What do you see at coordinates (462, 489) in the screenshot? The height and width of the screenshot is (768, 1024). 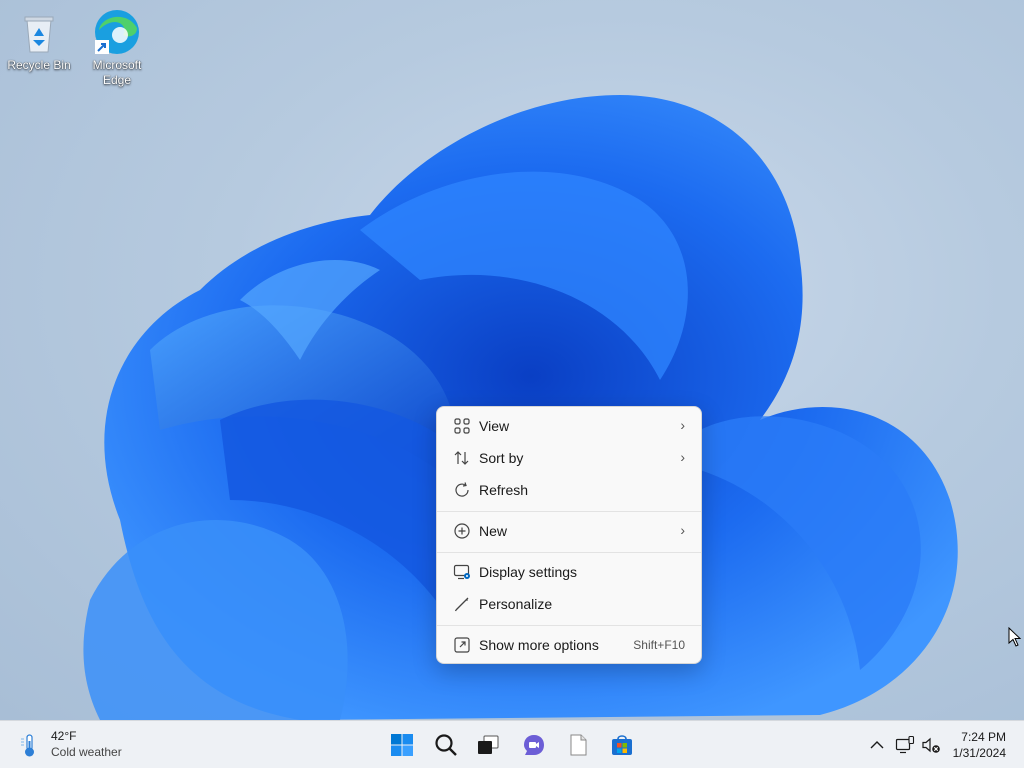 I see `refresh-icon` at bounding box center [462, 489].